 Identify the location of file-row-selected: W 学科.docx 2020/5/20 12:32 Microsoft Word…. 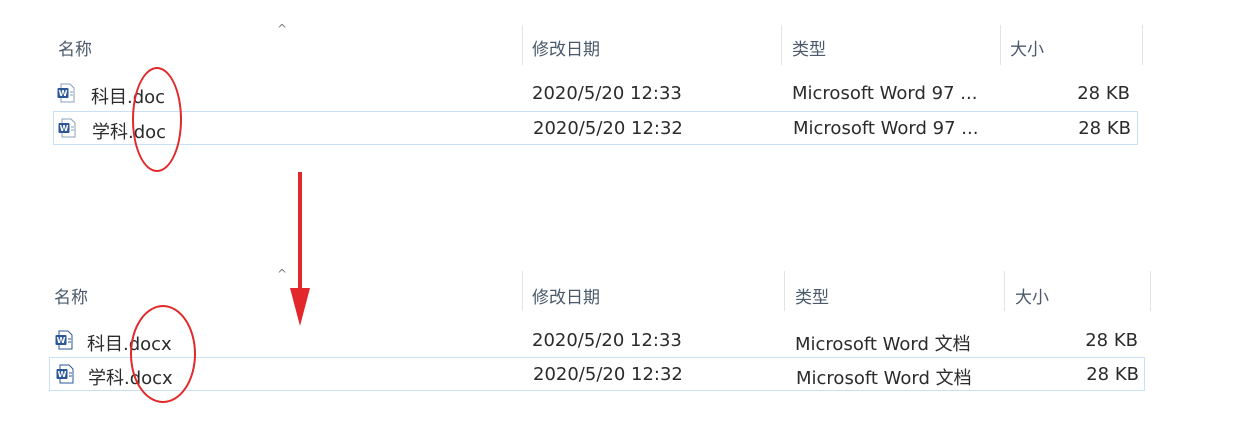
(597, 374).